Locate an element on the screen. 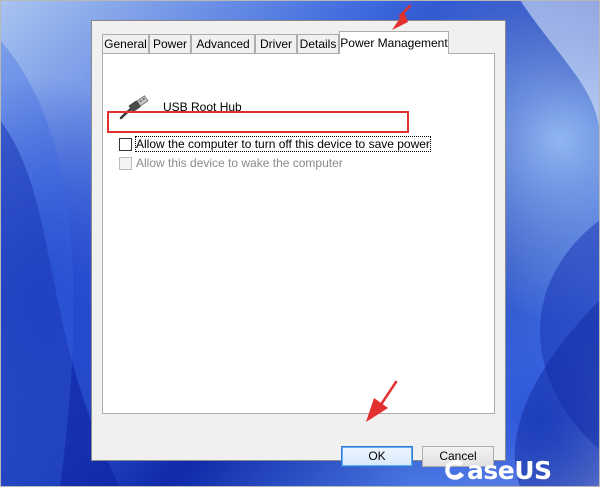  easeus-logo-icon is located at coordinates (454, 469).